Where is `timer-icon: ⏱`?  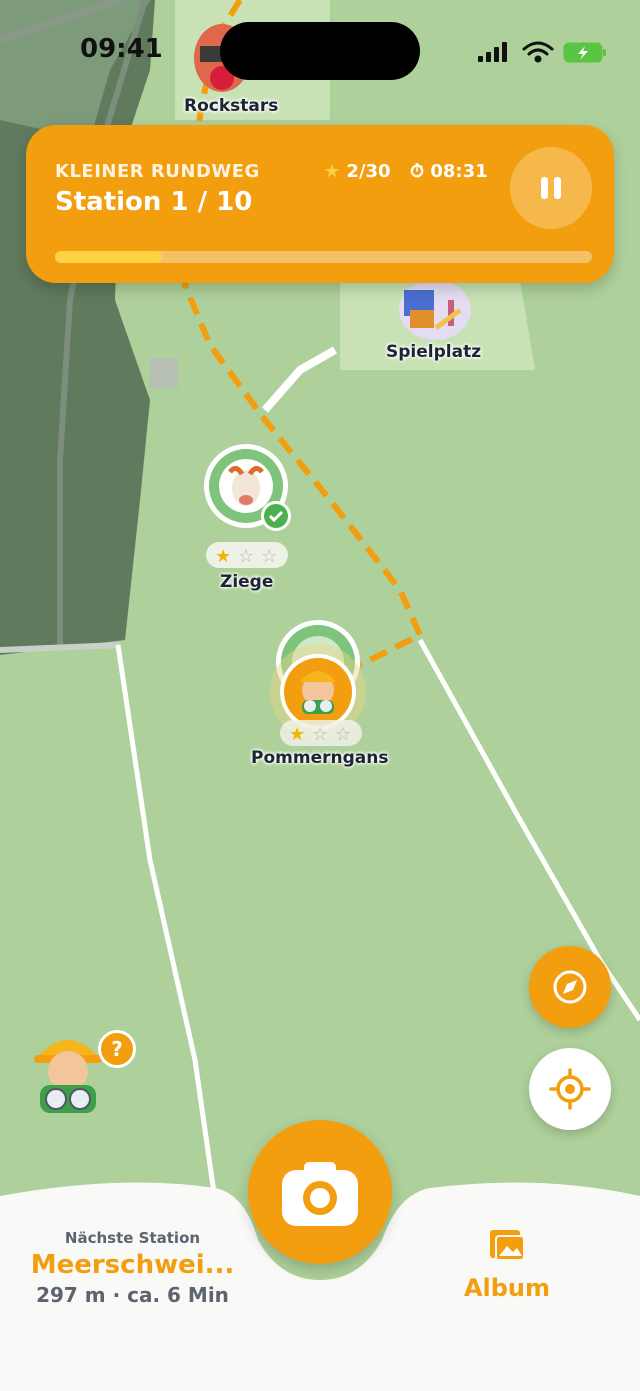
timer-icon: ⏱ is located at coordinates (417, 171).